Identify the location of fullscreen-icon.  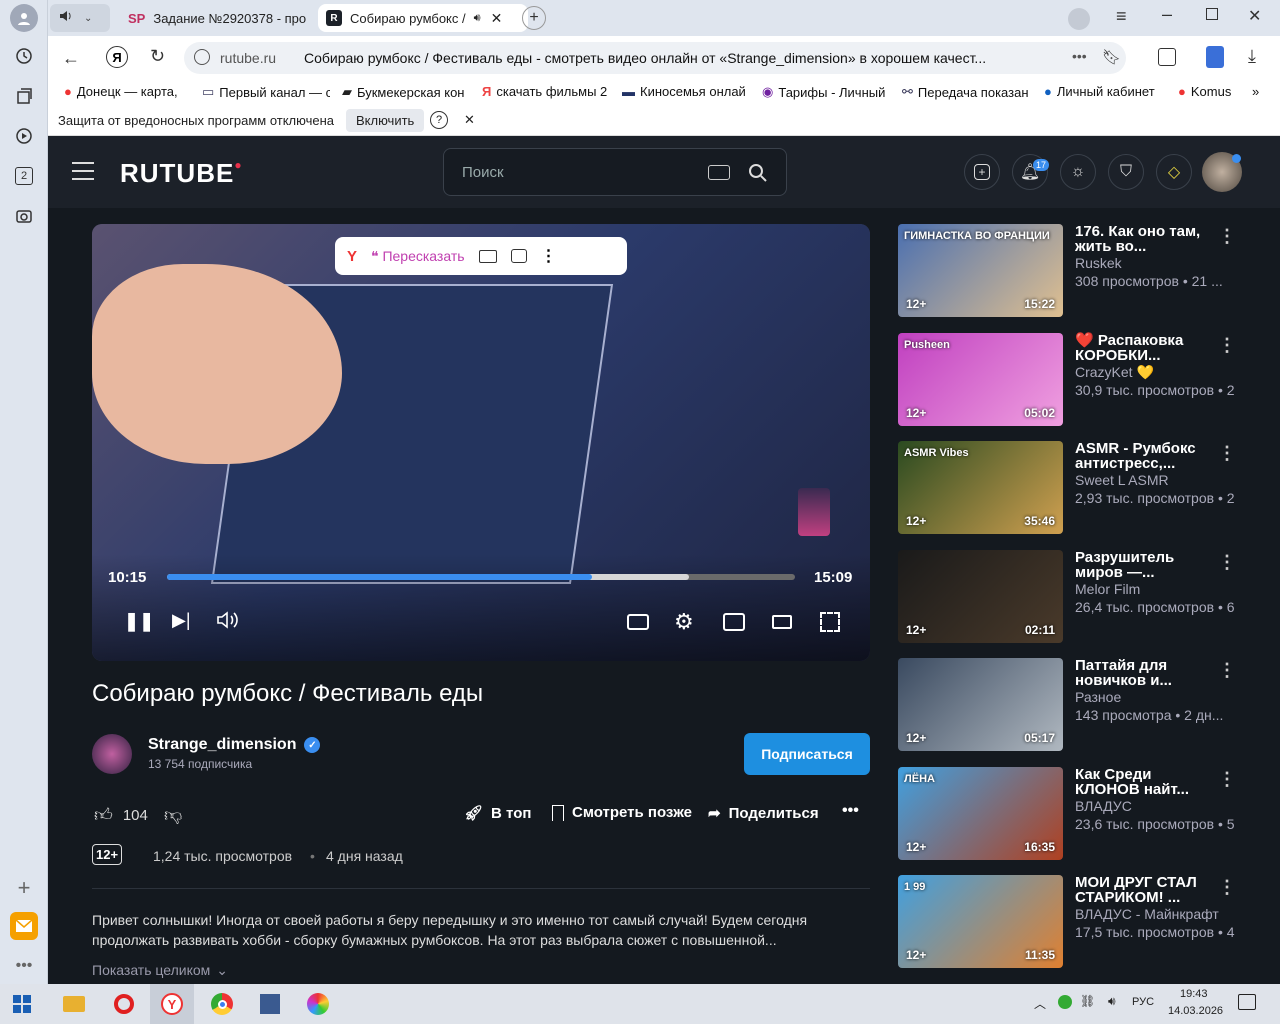
(830, 622).